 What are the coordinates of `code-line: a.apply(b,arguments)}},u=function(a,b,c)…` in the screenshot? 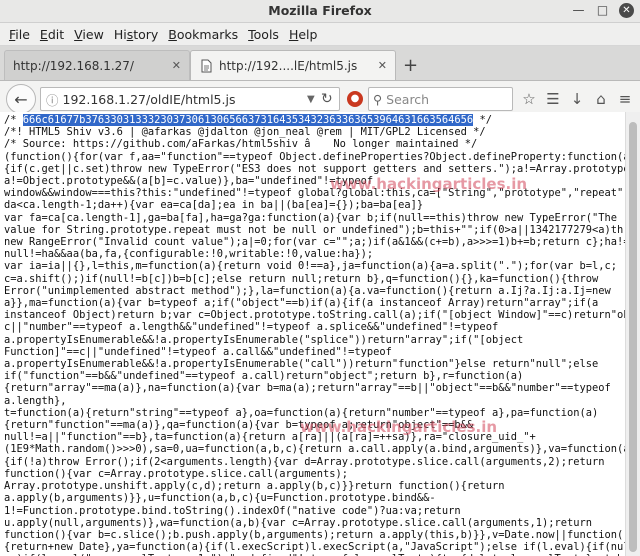 It's located at (220, 498).